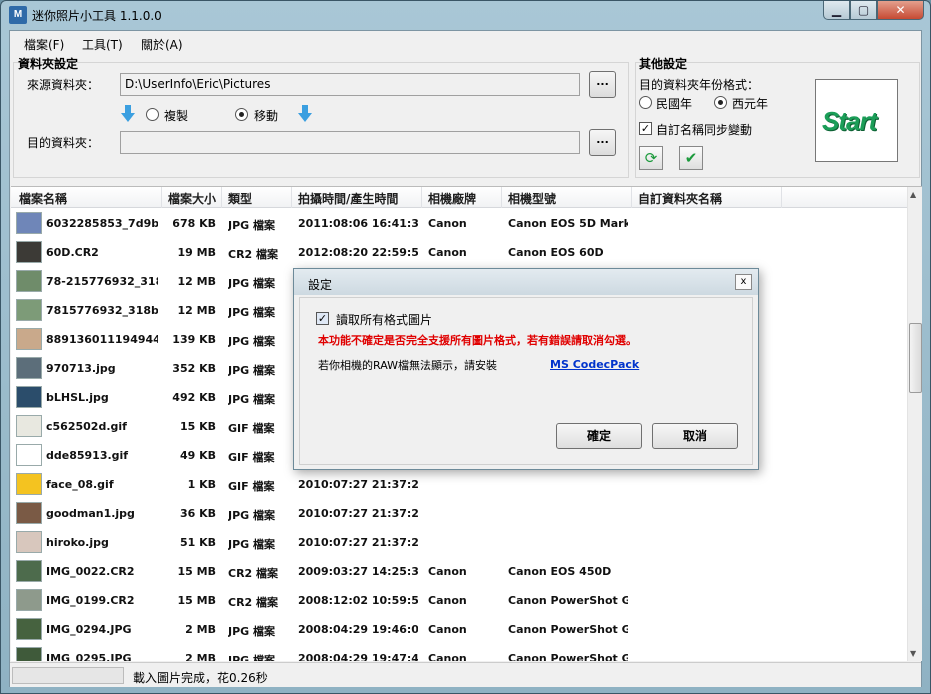 Image resolution: width=931 pixels, height=694 pixels. Describe the element at coordinates (863, 10) in the screenshot. I see `maximize-button: ▢` at that location.